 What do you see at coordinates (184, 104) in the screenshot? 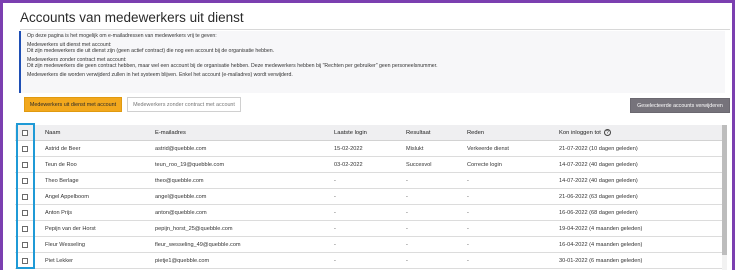
I see `tab-zonder-contract-met-account: Medewerkers zonder contract met account` at bounding box center [184, 104].